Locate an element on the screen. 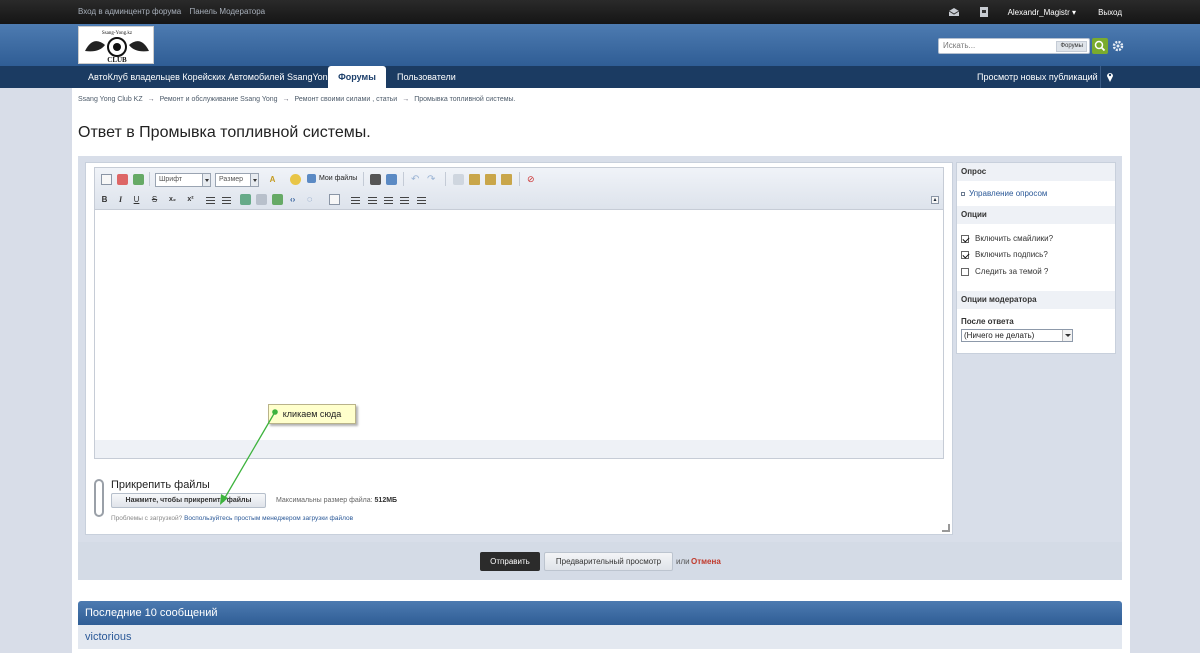 Image resolution: width=1200 pixels, height=653 pixels. breadcrumb-item: Ssang Yong Club KZ is located at coordinates (110, 99).